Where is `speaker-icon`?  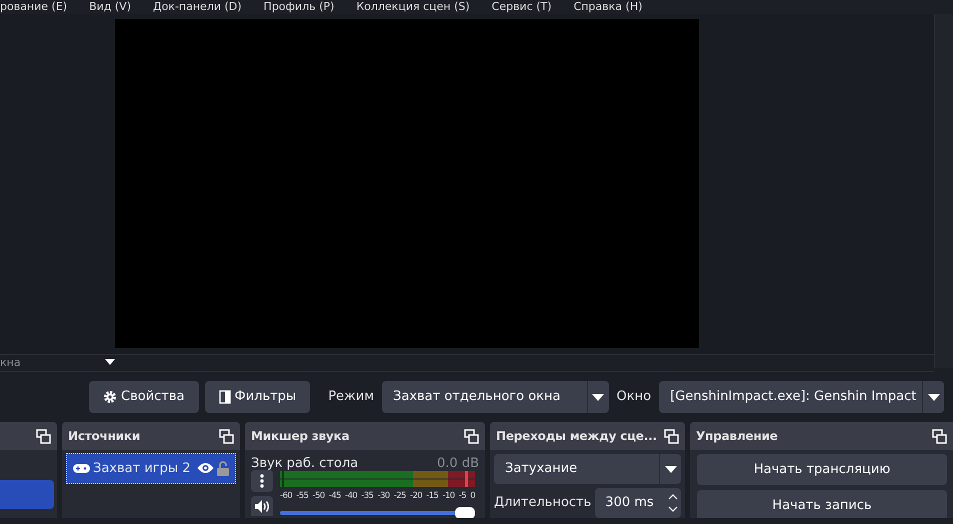 speaker-icon is located at coordinates (262, 506).